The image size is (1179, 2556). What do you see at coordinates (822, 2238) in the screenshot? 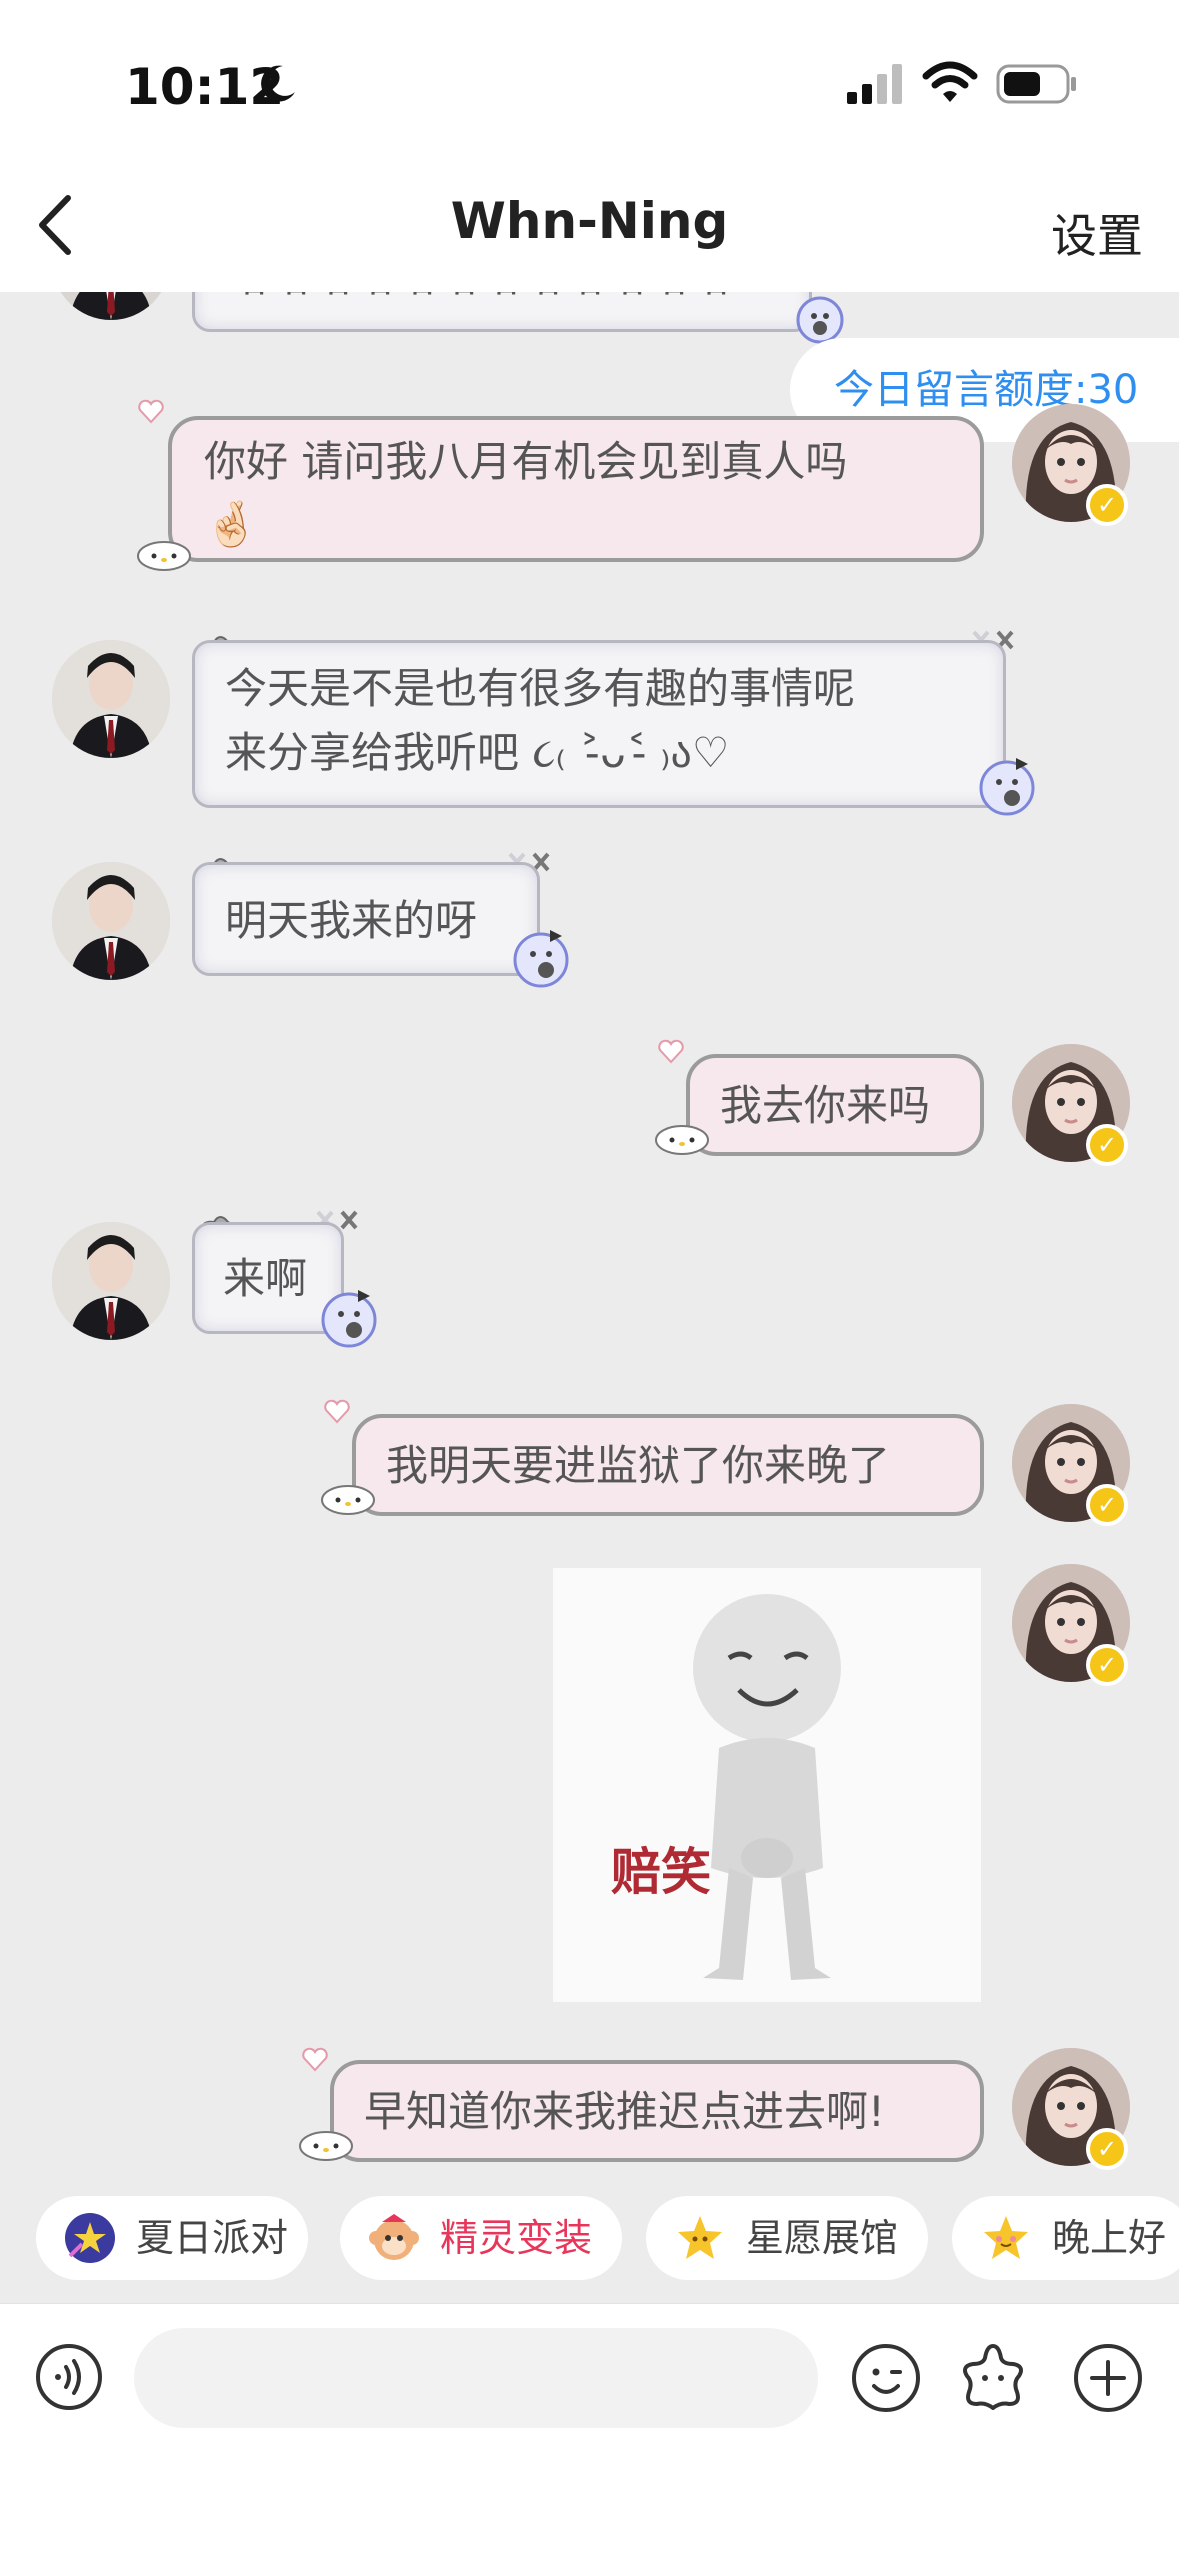
I see `chip-label: 星愿展馆` at bounding box center [822, 2238].